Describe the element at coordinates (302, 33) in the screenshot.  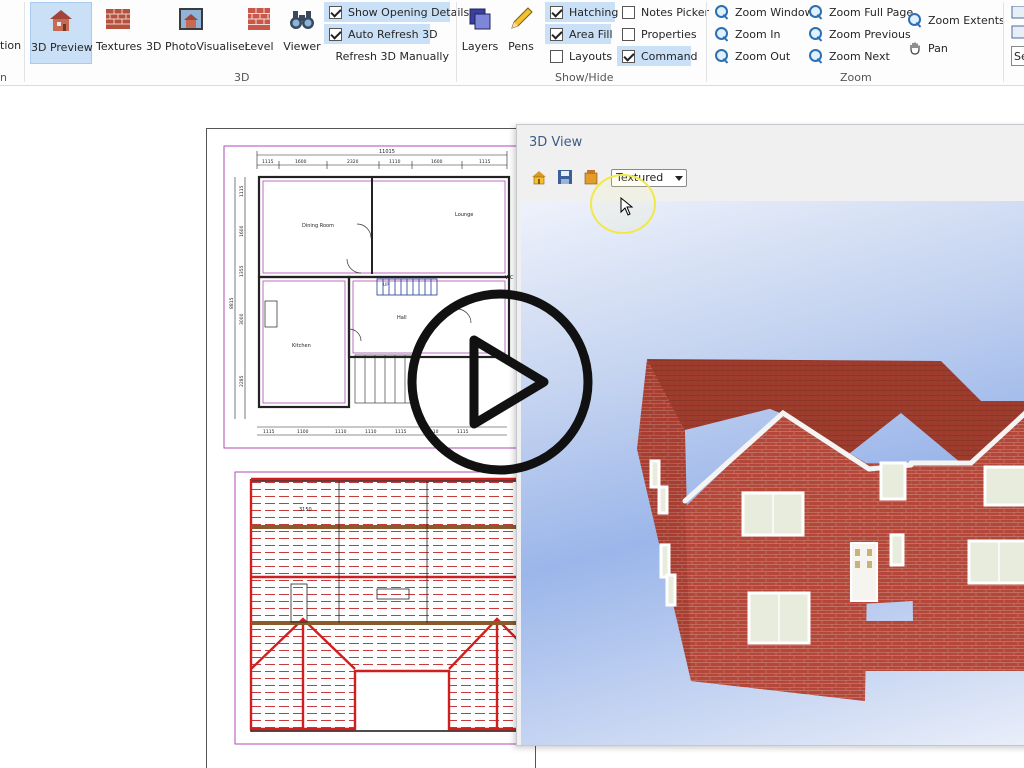
I see `viewer-button: Viewer` at that location.